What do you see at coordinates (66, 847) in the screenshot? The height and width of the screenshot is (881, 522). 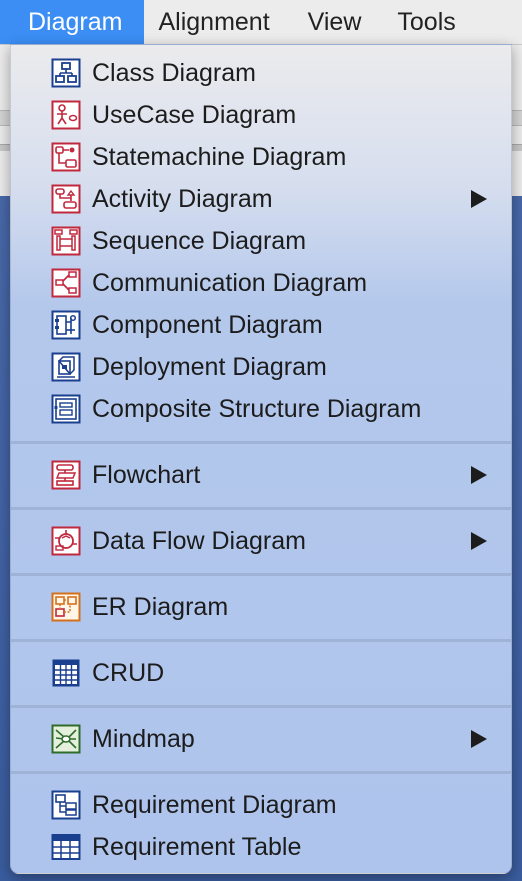 I see `requirement-table-icon` at bounding box center [66, 847].